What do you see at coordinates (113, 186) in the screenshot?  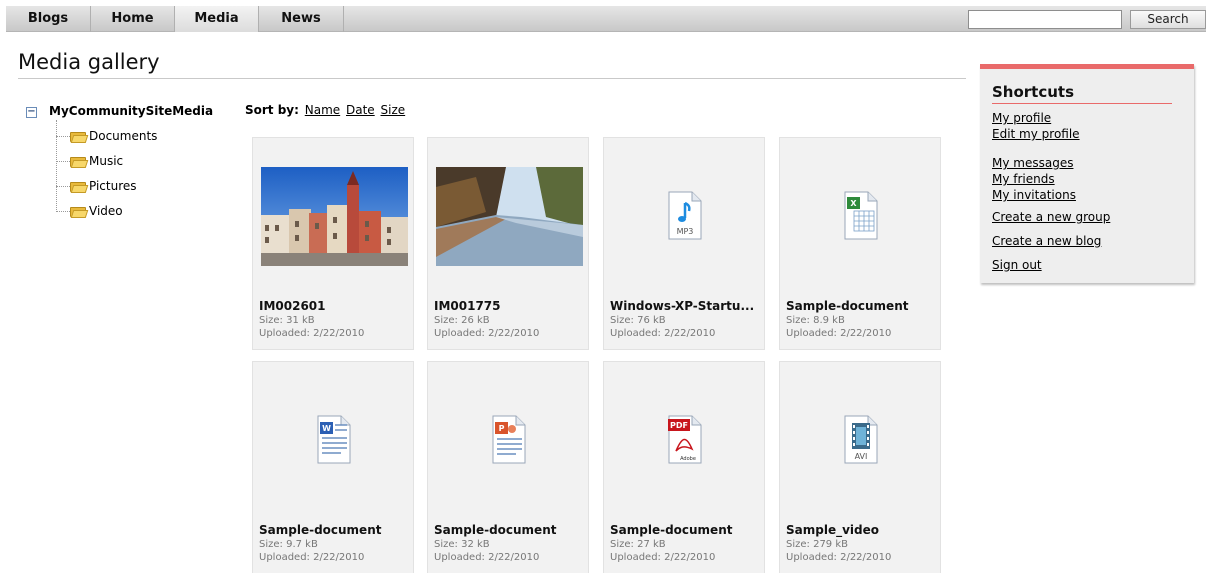 I see `tree-node-label: Pictures` at bounding box center [113, 186].